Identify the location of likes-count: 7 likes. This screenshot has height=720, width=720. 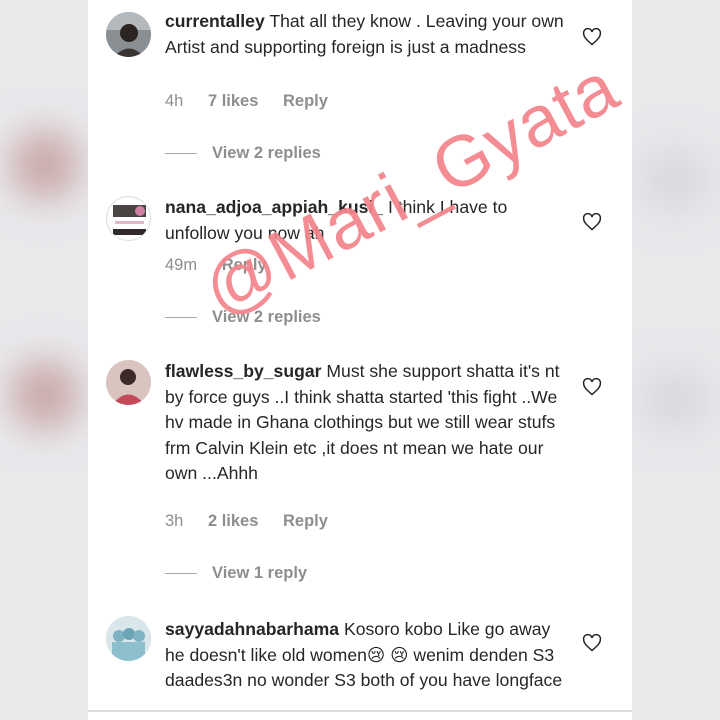
(233, 101).